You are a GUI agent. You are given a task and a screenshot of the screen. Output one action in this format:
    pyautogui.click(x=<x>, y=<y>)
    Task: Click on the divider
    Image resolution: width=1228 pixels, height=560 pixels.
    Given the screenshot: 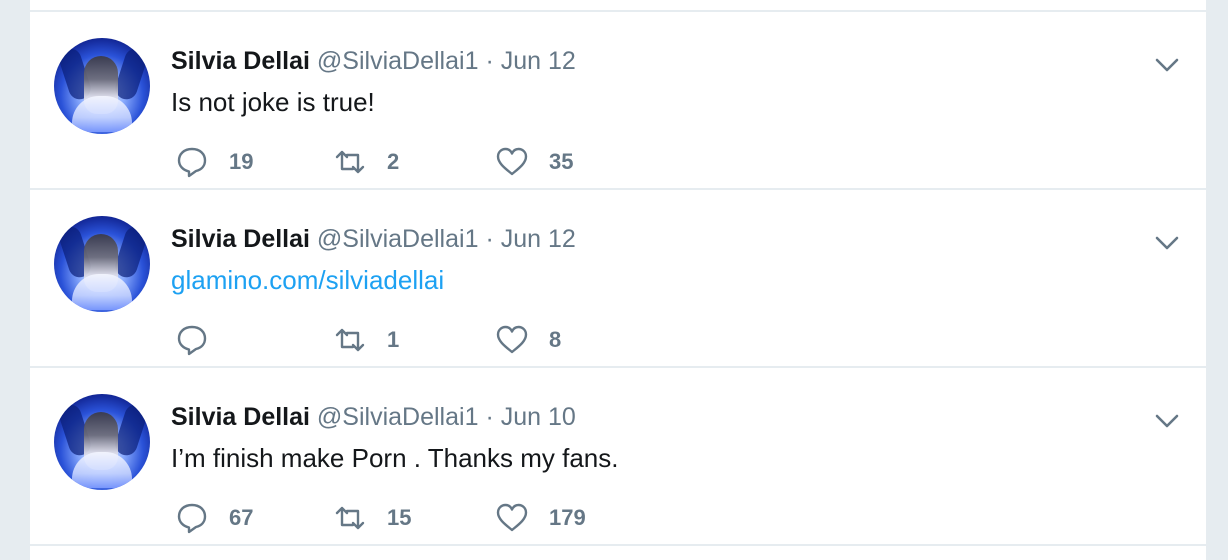 What is the action you would take?
    pyautogui.click(x=618, y=545)
    